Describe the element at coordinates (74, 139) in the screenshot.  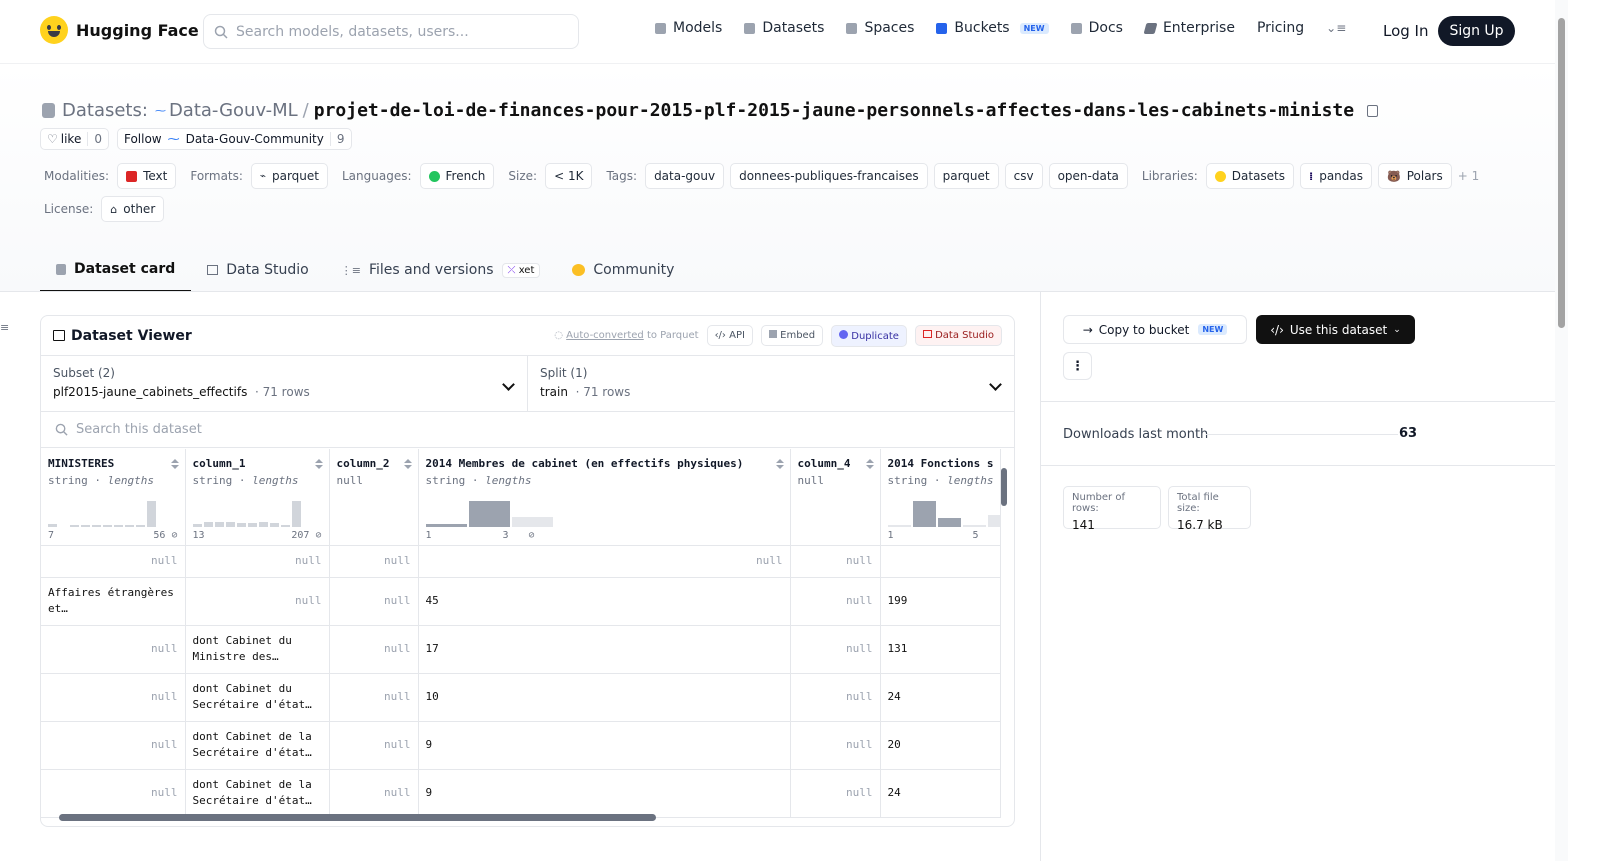
I see `like-button: ♡ like 0` at that location.